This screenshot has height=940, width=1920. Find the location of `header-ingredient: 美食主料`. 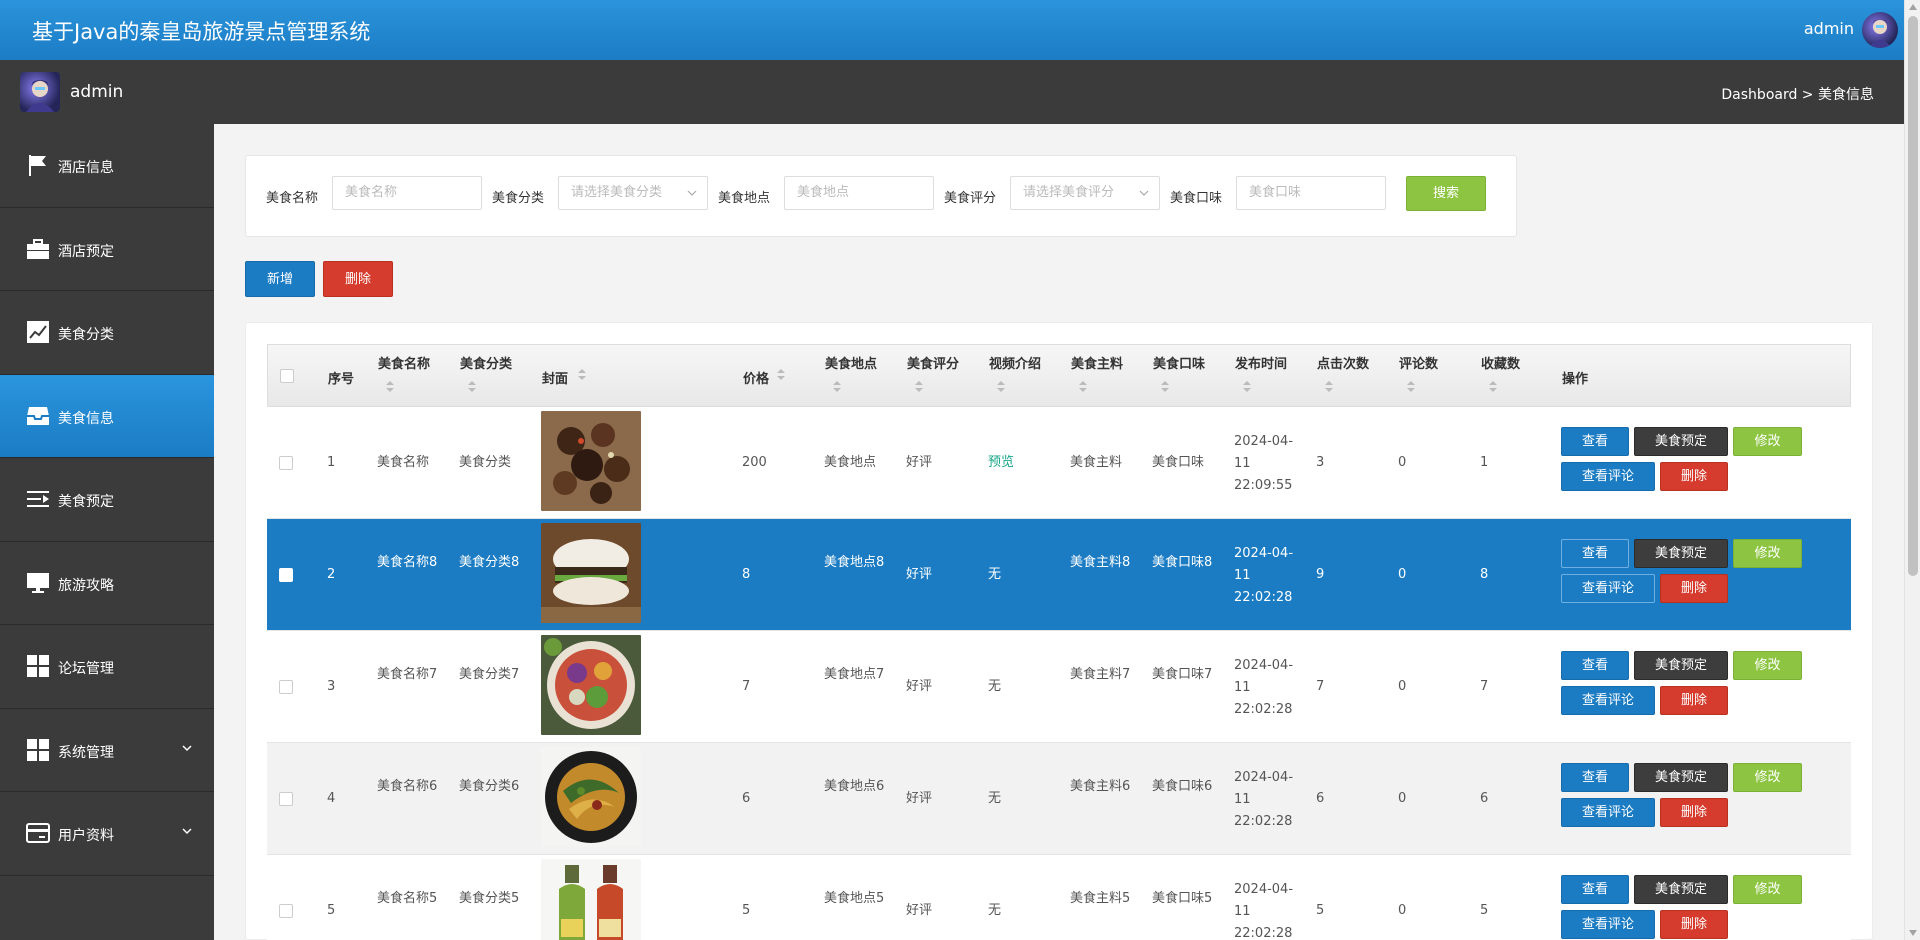

header-ingredient: 美食主料 is located at coordinates (1097, 362).